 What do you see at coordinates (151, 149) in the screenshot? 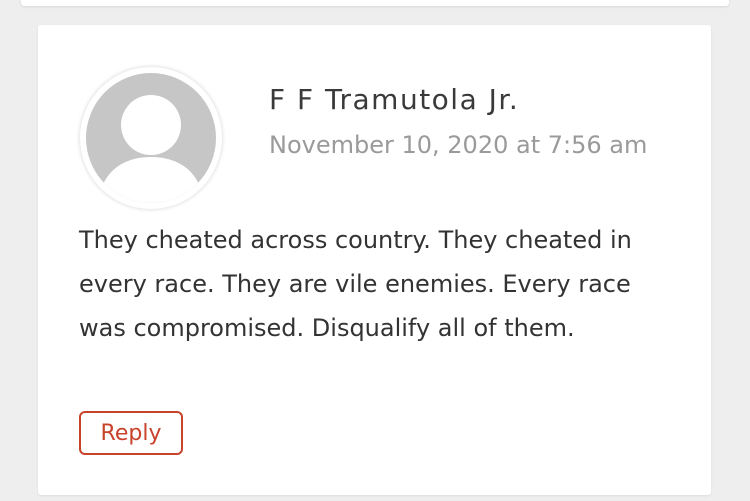
I see `user-silhouette-icon` at bounding box center [151, 149].